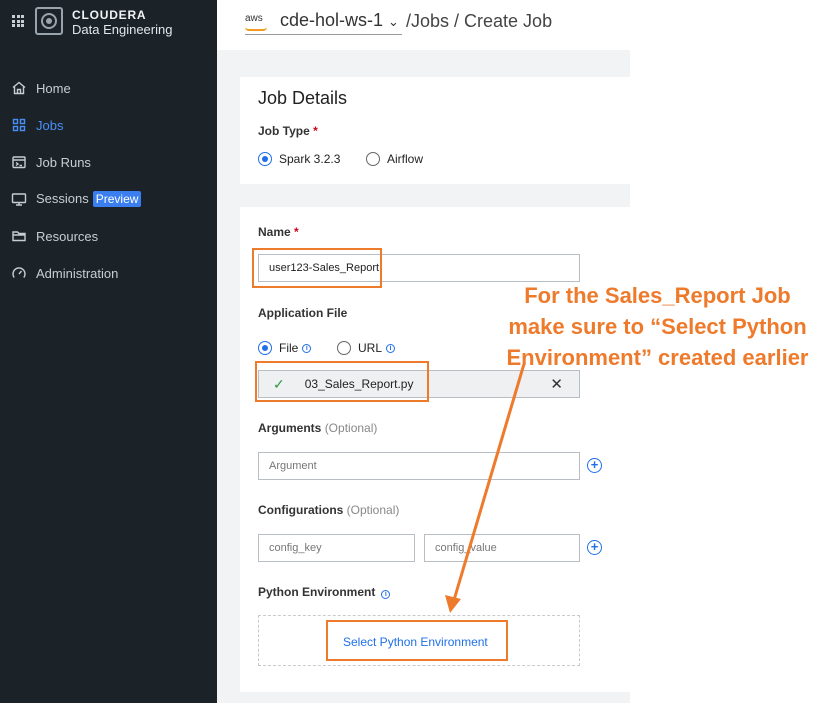 The height and width of the screenshot is (703, 837). I want to click on sidebar-item-label: Home, so click(53, 88).